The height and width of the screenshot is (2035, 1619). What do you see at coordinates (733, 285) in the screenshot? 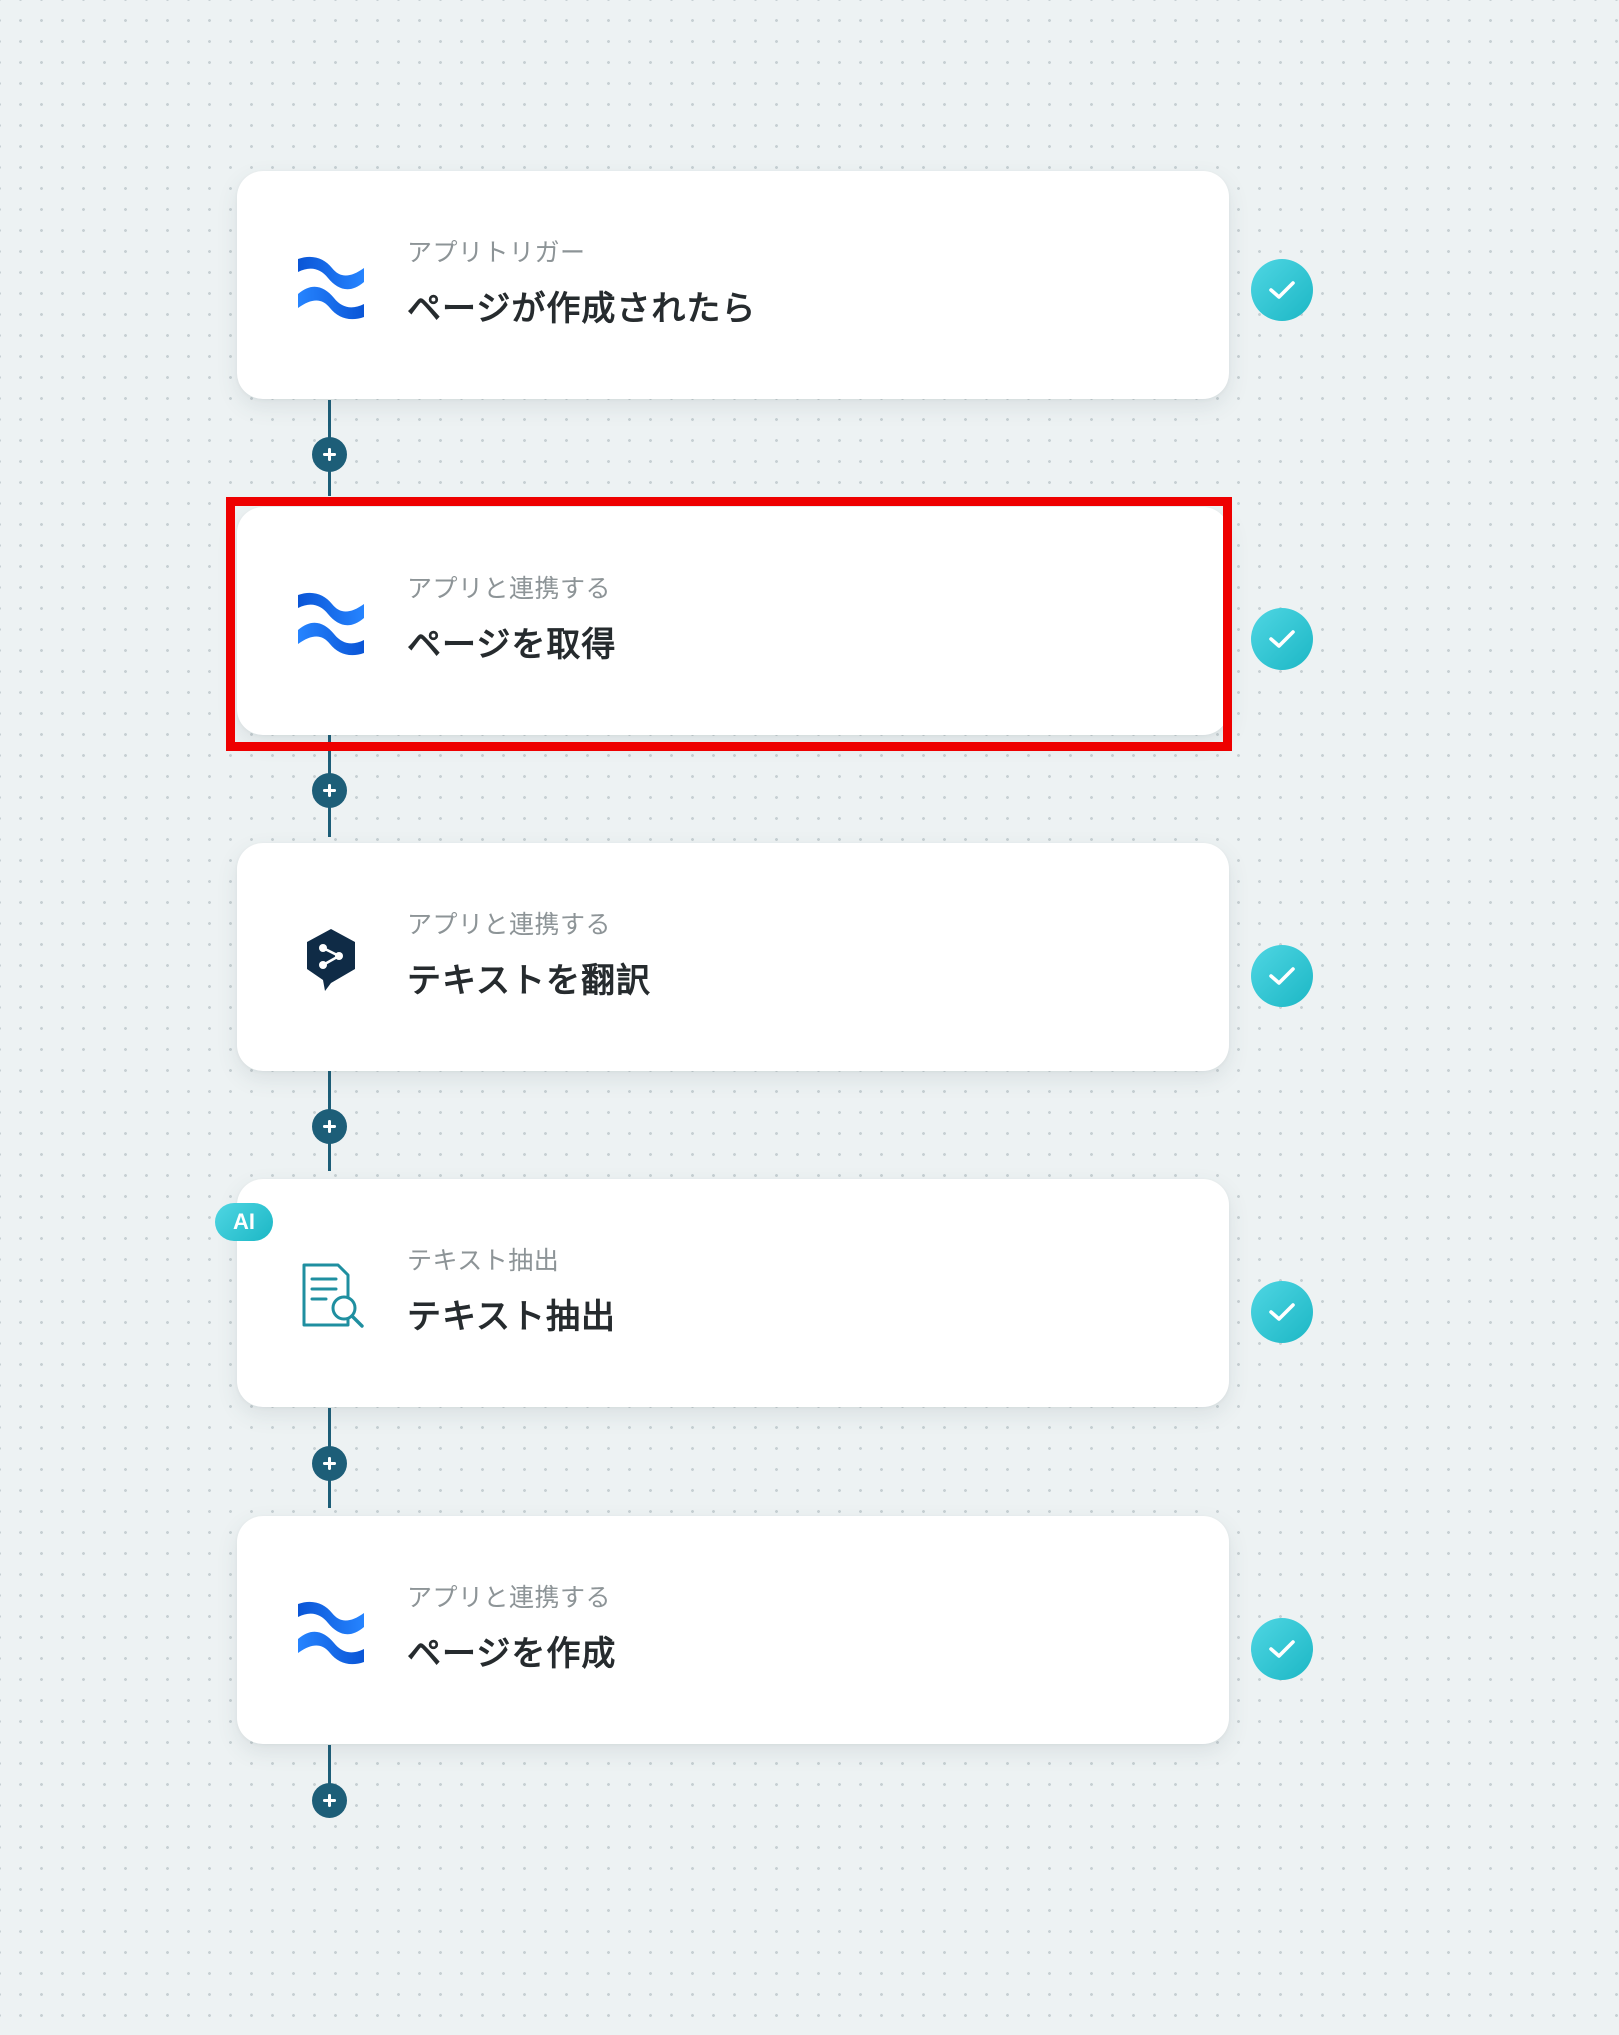
I see `flow-step-card: アプリトリガー ページが作成されたら` at bounding box center [733, 285].